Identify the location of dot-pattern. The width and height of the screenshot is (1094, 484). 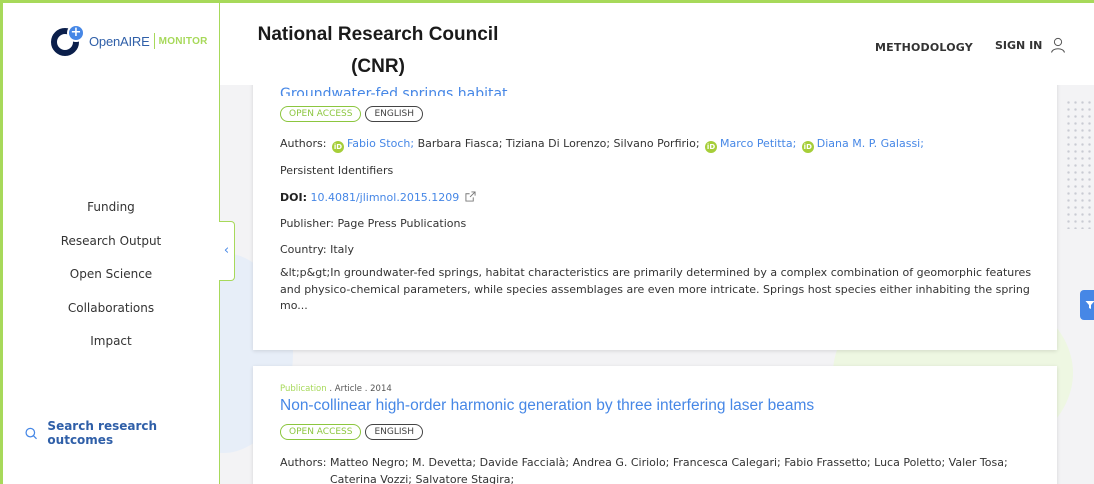
(1079, 164).